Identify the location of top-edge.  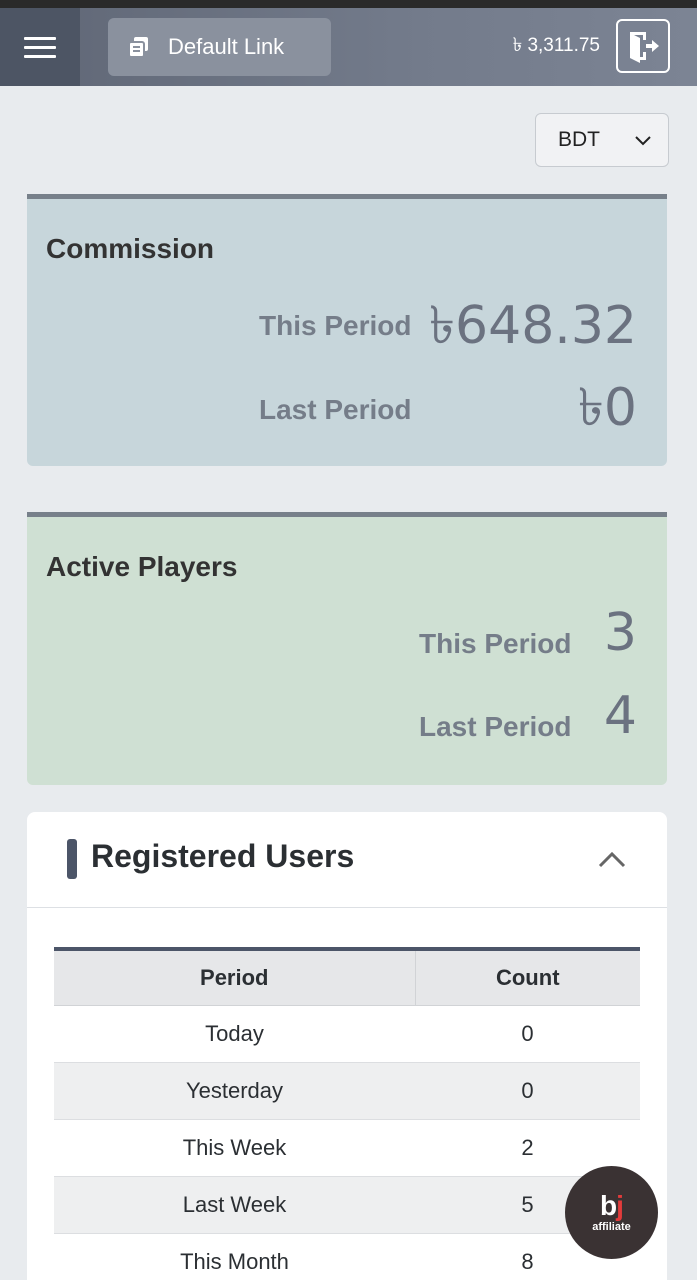
(348, 4).